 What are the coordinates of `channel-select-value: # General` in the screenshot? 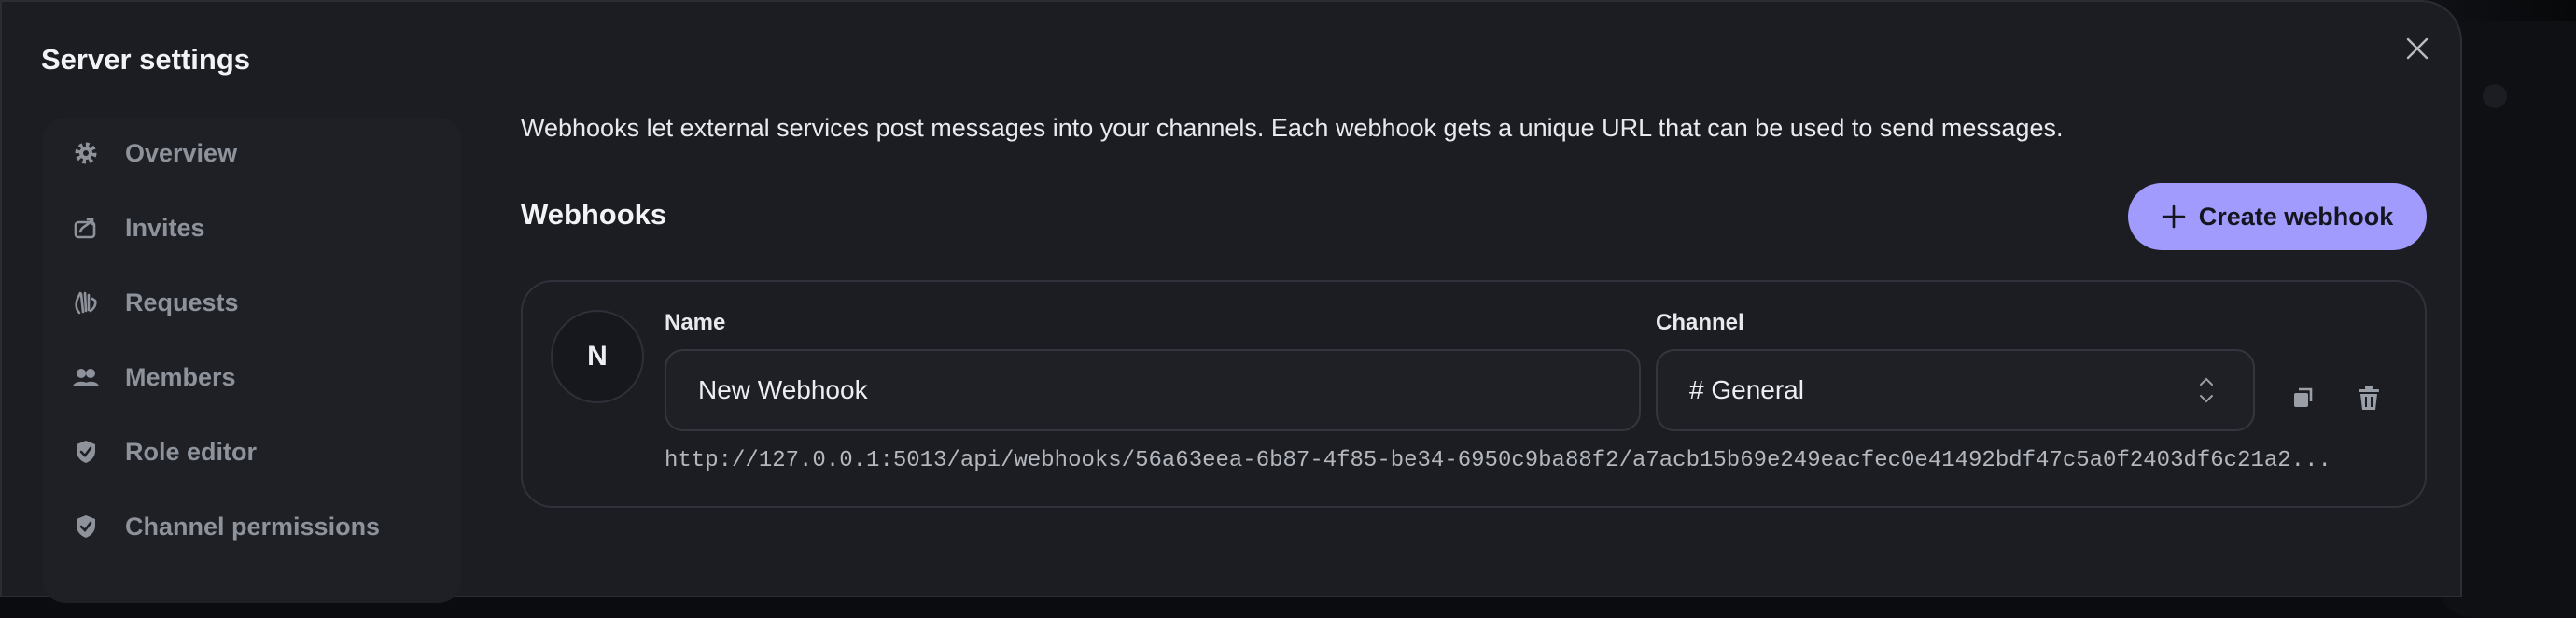 It's located at (1746, 389).